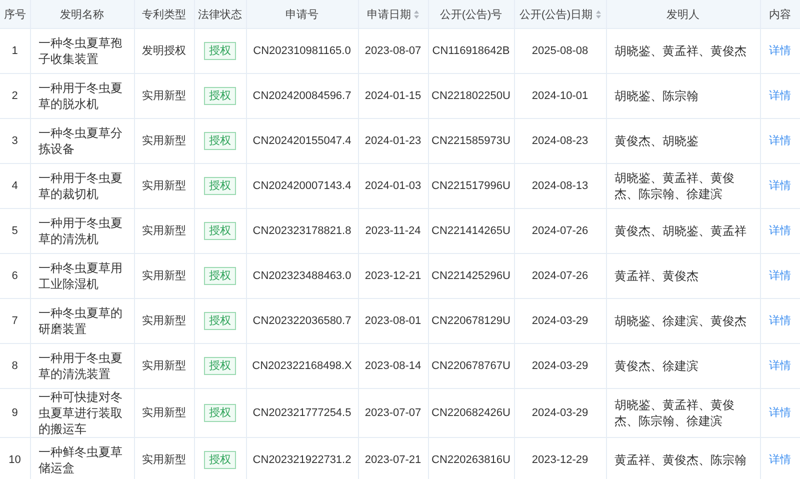  I want to click on table-cell: 一种用于冬虫夏草的清洗机, so click(80, 231).